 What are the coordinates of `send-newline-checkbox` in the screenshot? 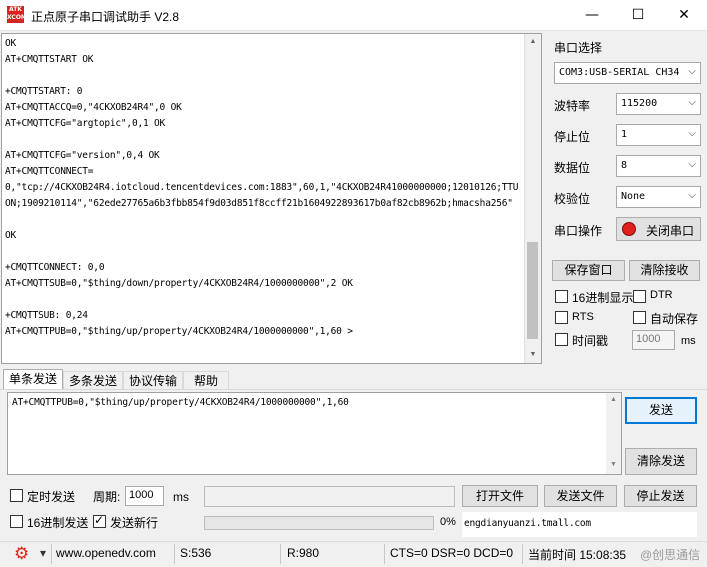 It's located at (99, 520).